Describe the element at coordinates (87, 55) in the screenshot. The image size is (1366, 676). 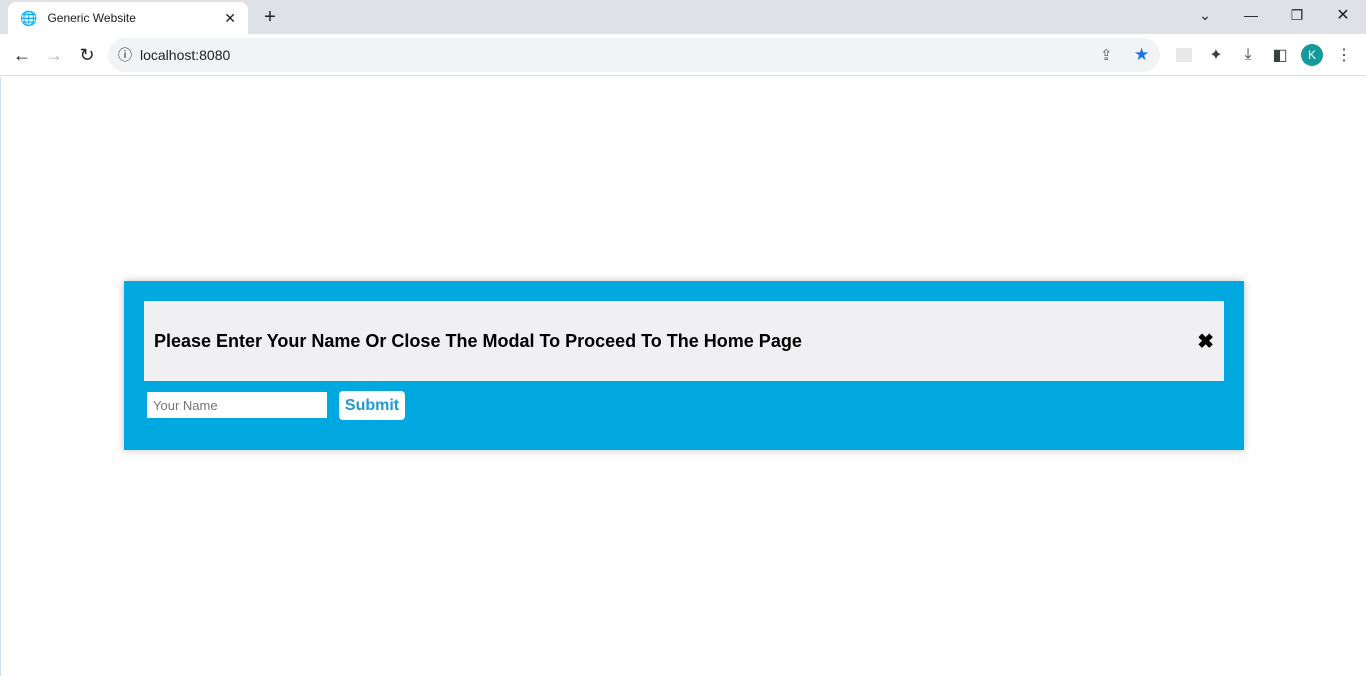
I see `reload-icon: ↻` at that location.